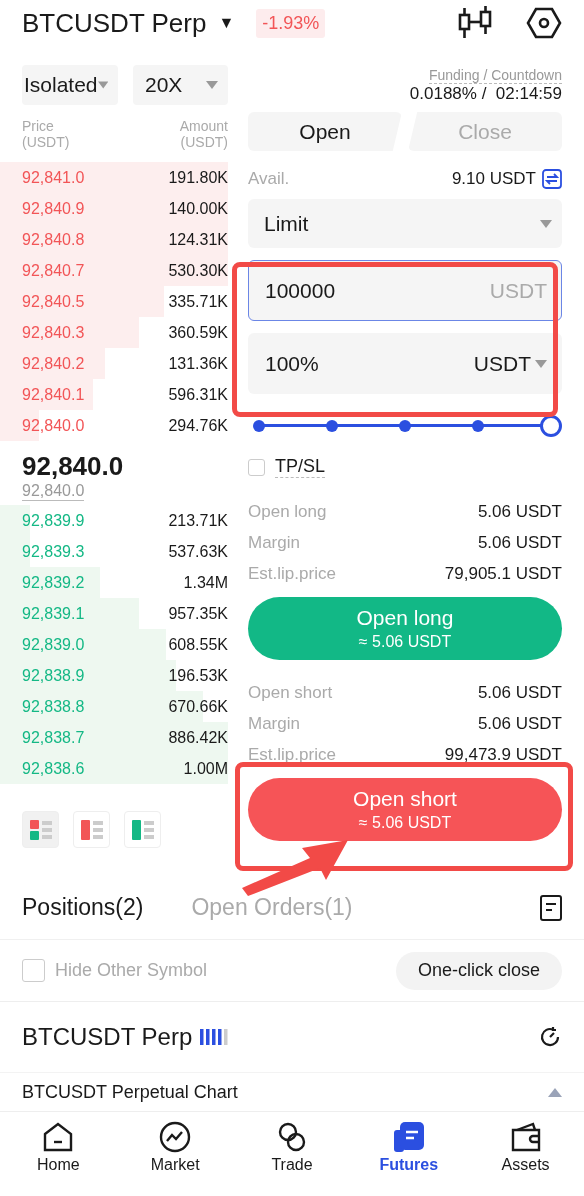  What do you see at coordinates (53, 582) in the screenshot?
I see `bid-price: 92,839.2` at bounding box center [53, 582].